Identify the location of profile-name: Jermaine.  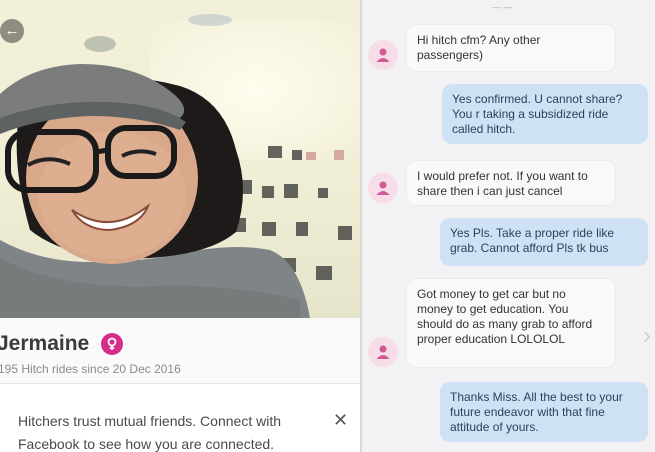
(45, 343).